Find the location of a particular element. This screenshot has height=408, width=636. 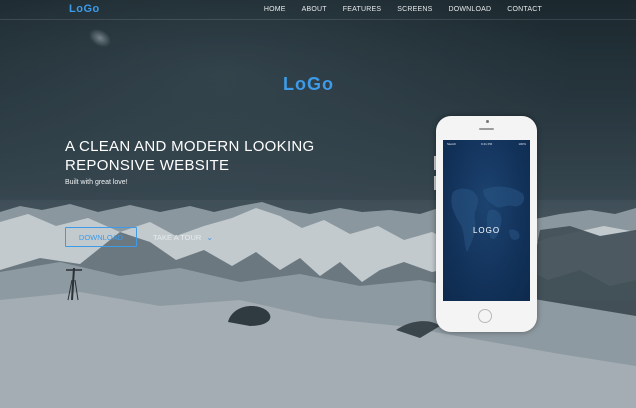

take-a-tour-button: TAKE A TOUR ⌄ is located at coordinates (183, 237).